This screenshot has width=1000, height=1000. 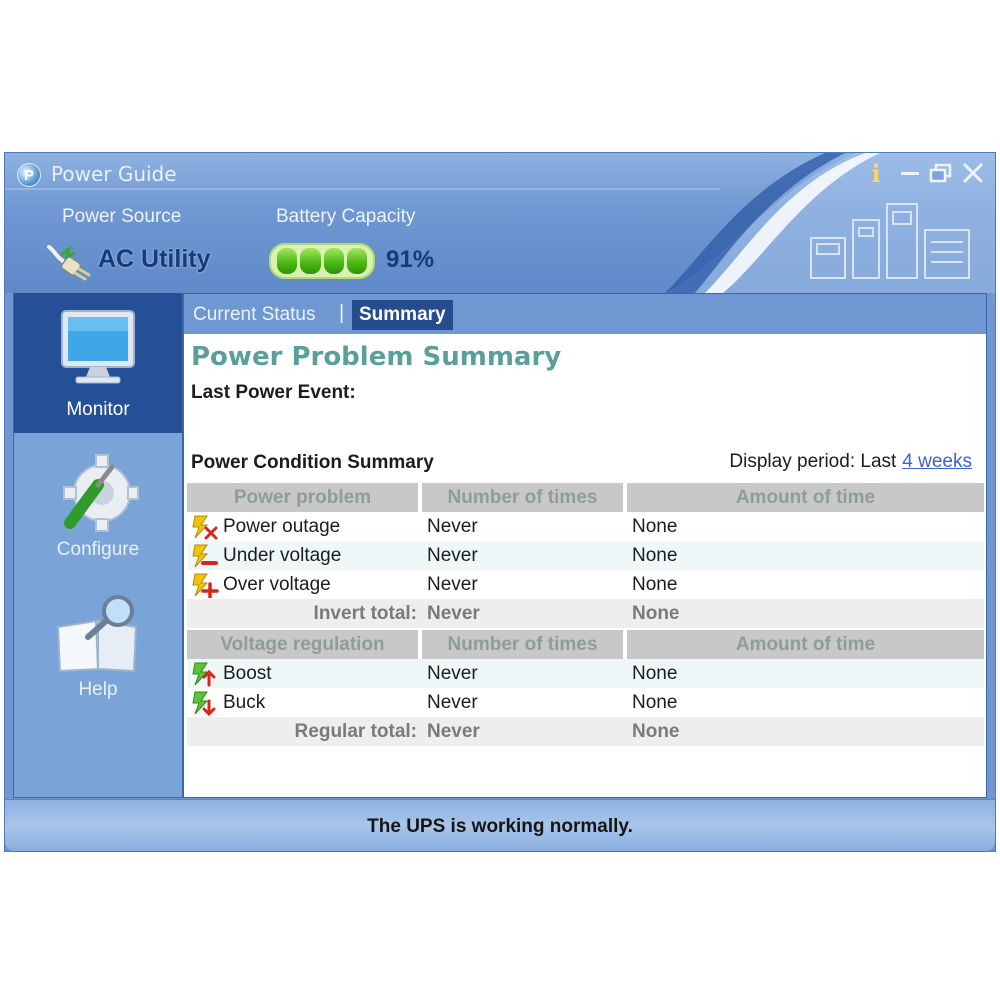 What do you see at coordinates (876, 173) in the screenshot?
I see `info-icon: i` at bounding box center [876, 173].